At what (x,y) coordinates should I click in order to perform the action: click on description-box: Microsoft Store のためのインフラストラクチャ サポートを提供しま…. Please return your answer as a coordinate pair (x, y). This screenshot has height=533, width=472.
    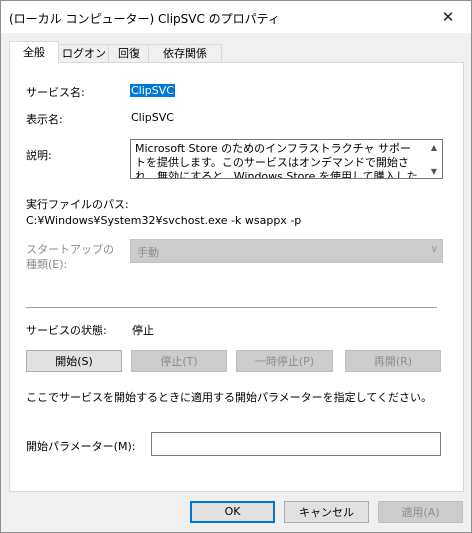
    Looking at the image, I should click on (286, 159).